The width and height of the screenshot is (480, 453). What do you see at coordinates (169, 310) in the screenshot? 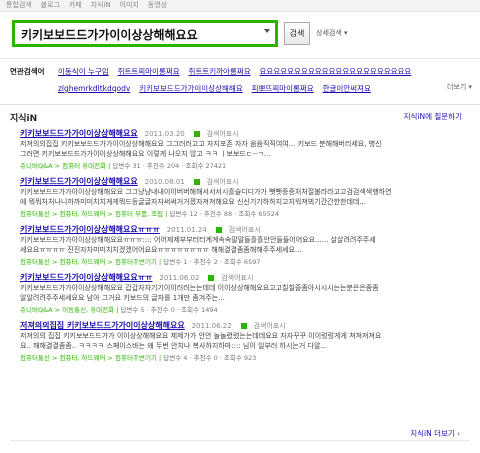
I see `result-stats: 답변수 5 · 추천수 0 · 조회수 1494` at bounding box center [169, 310].